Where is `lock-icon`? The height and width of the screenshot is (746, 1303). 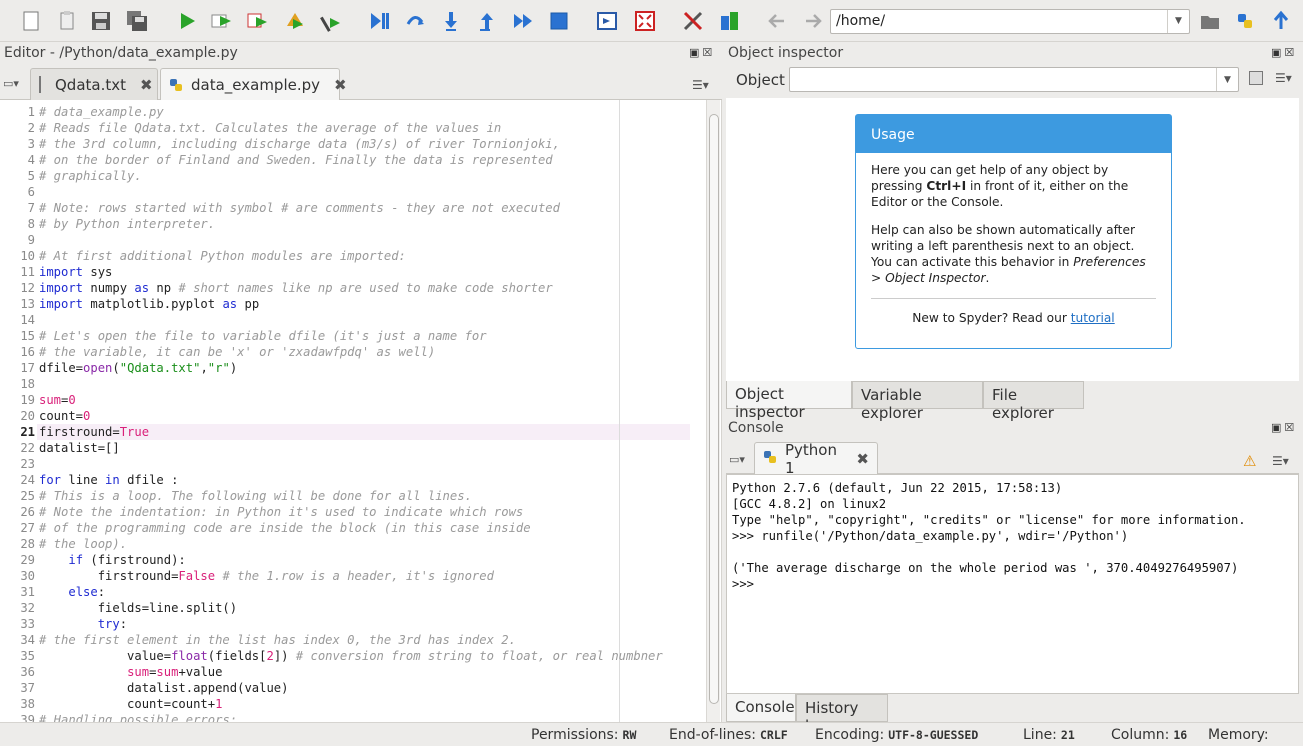 lock-icon is located at coordinates (1256, 78).